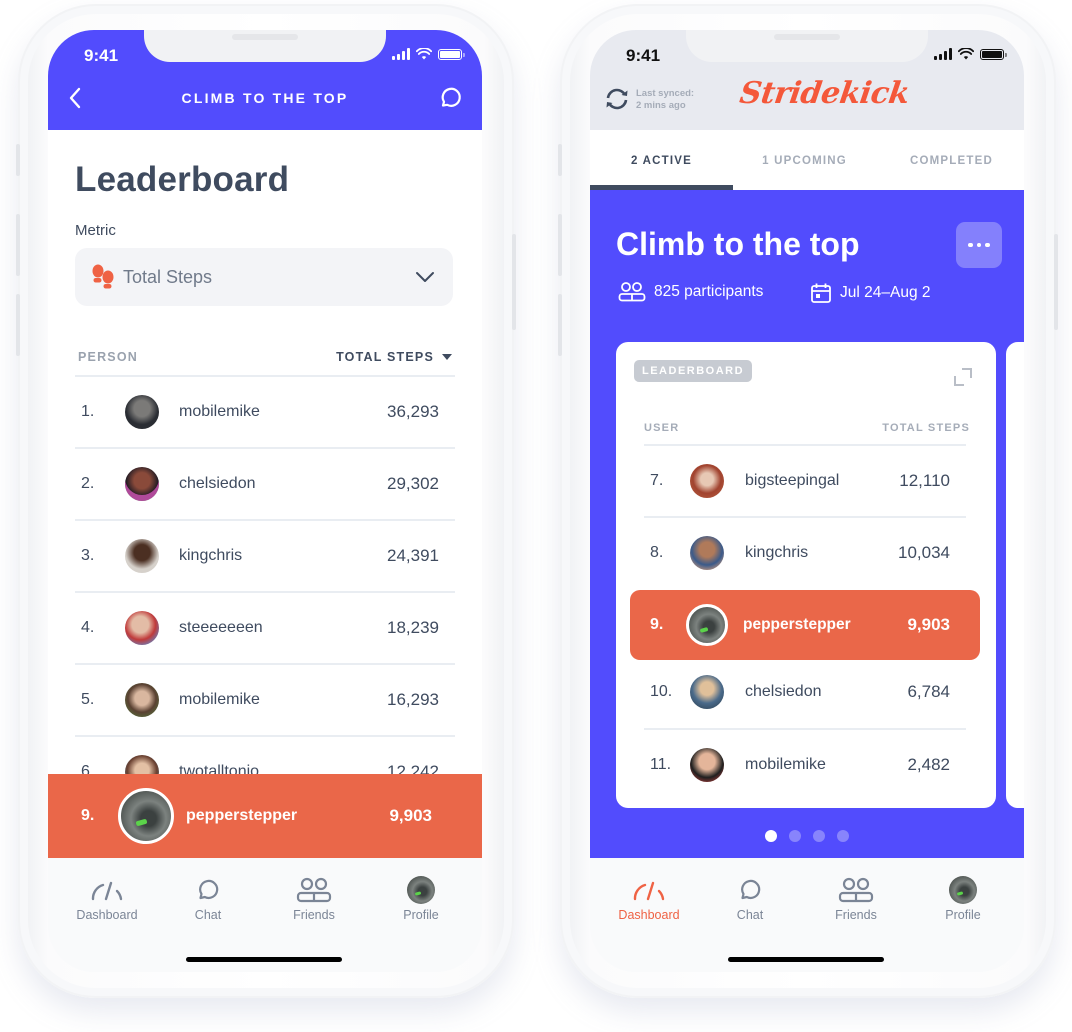  I want to click on leaderboard-badge: LEADERBOARD, so click(693, 371).